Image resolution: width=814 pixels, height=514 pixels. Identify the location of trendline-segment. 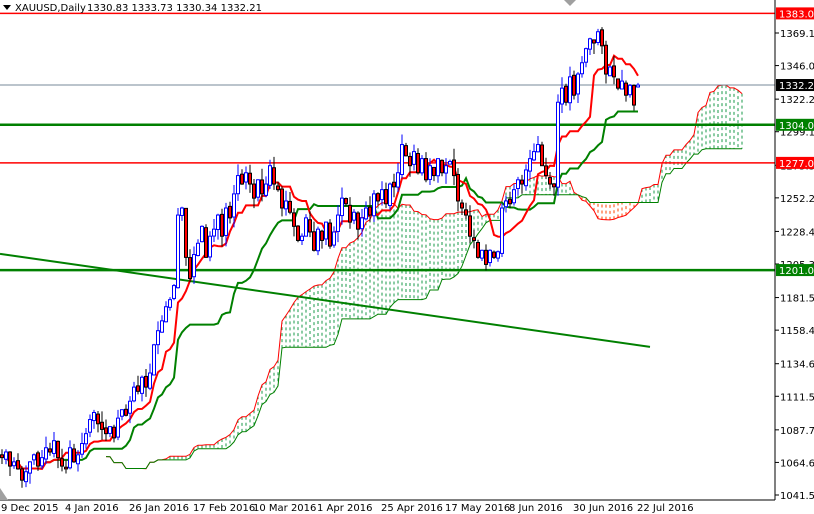
(325, 300).